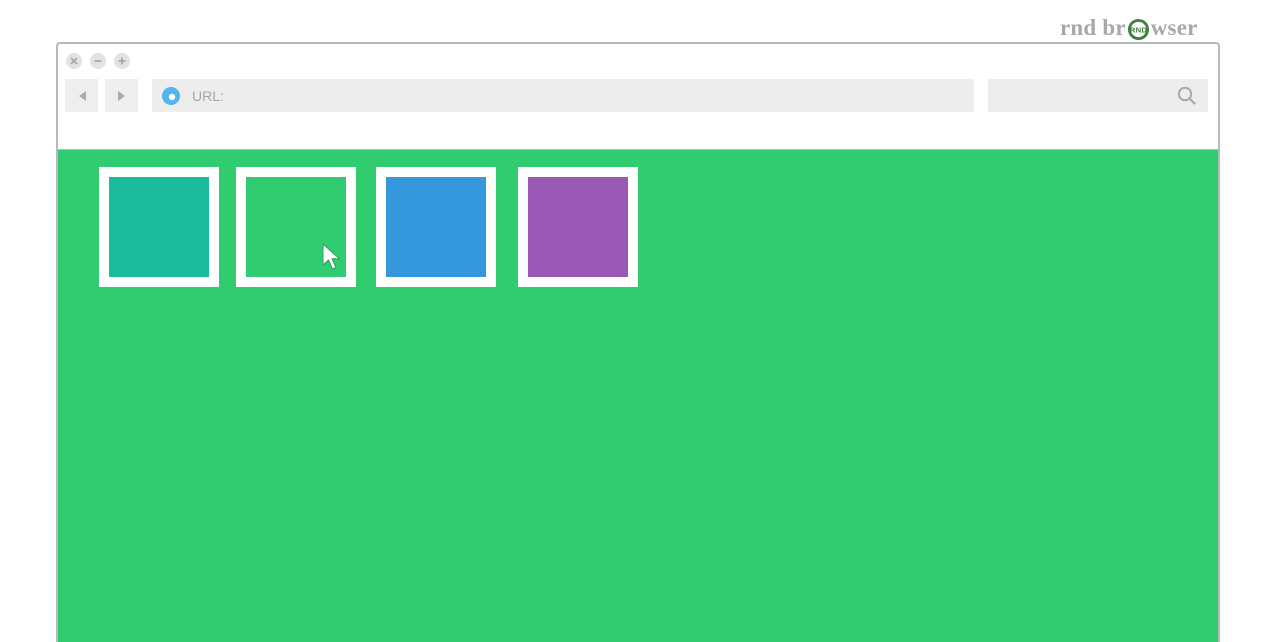 This screenshot has height=642, width=1280. I want to click on logo-text-start: rnd br, so click(1093, 27).